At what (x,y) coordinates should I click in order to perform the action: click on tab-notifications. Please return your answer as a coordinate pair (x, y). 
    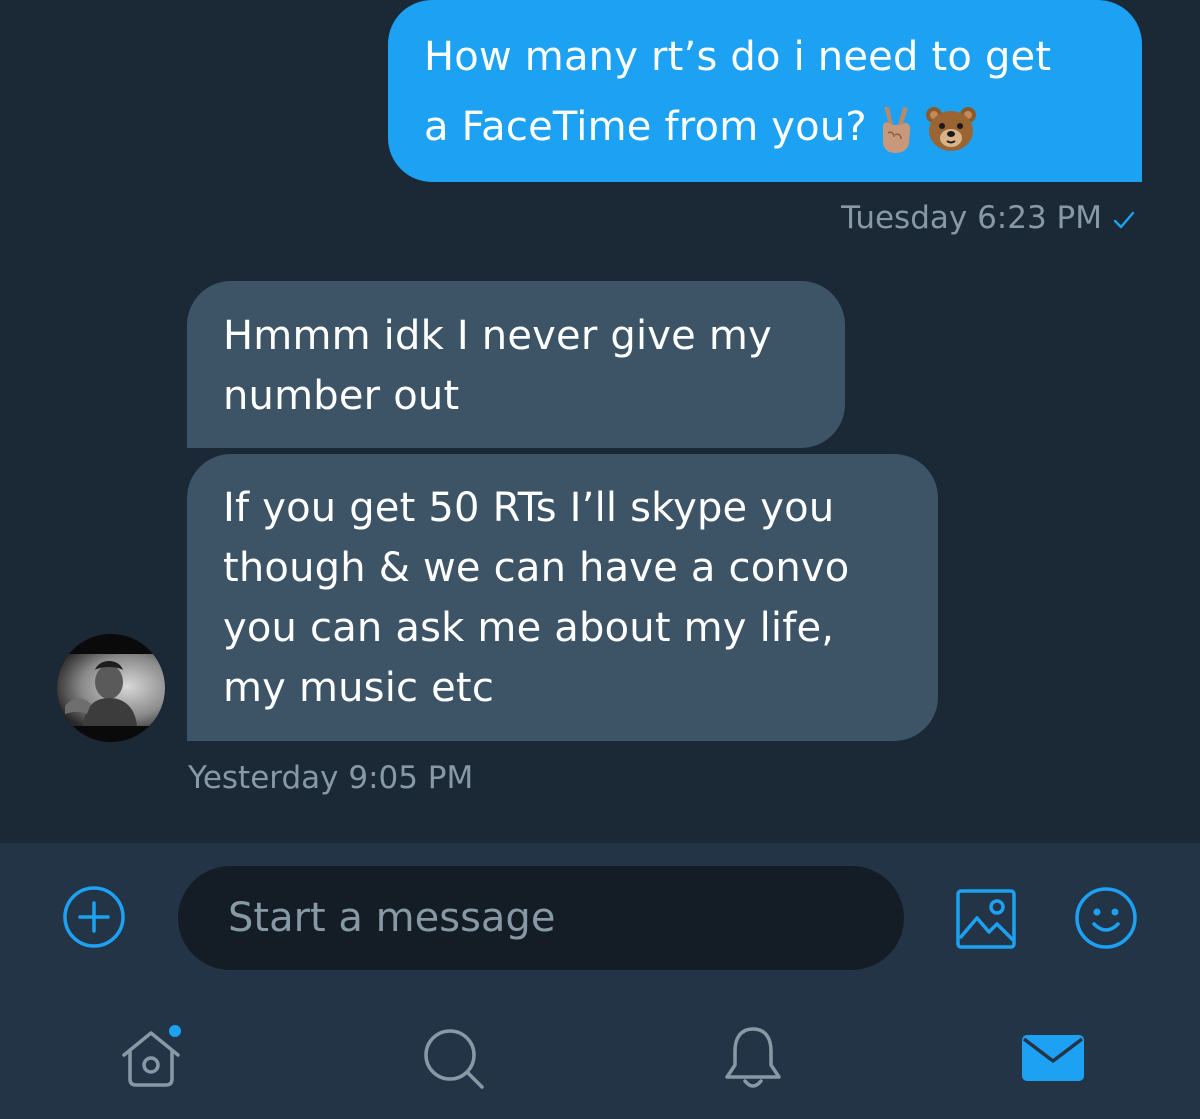
    Looking at the image, I should click on (753, 1058).